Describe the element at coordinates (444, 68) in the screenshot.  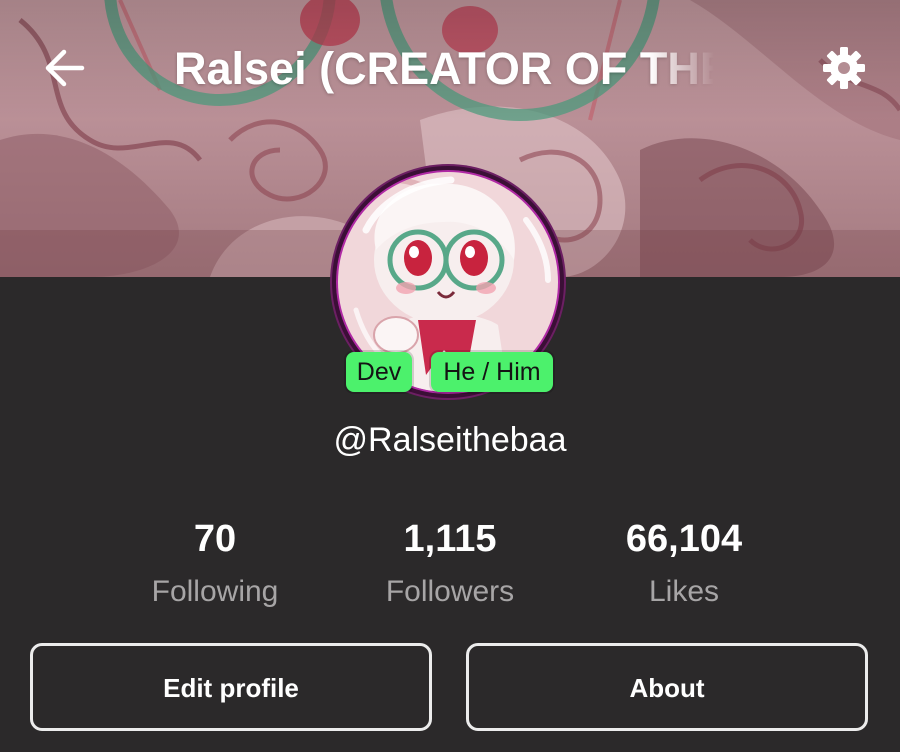
I see `page-title: Ralsei (CREATOR OF THE` at that location.